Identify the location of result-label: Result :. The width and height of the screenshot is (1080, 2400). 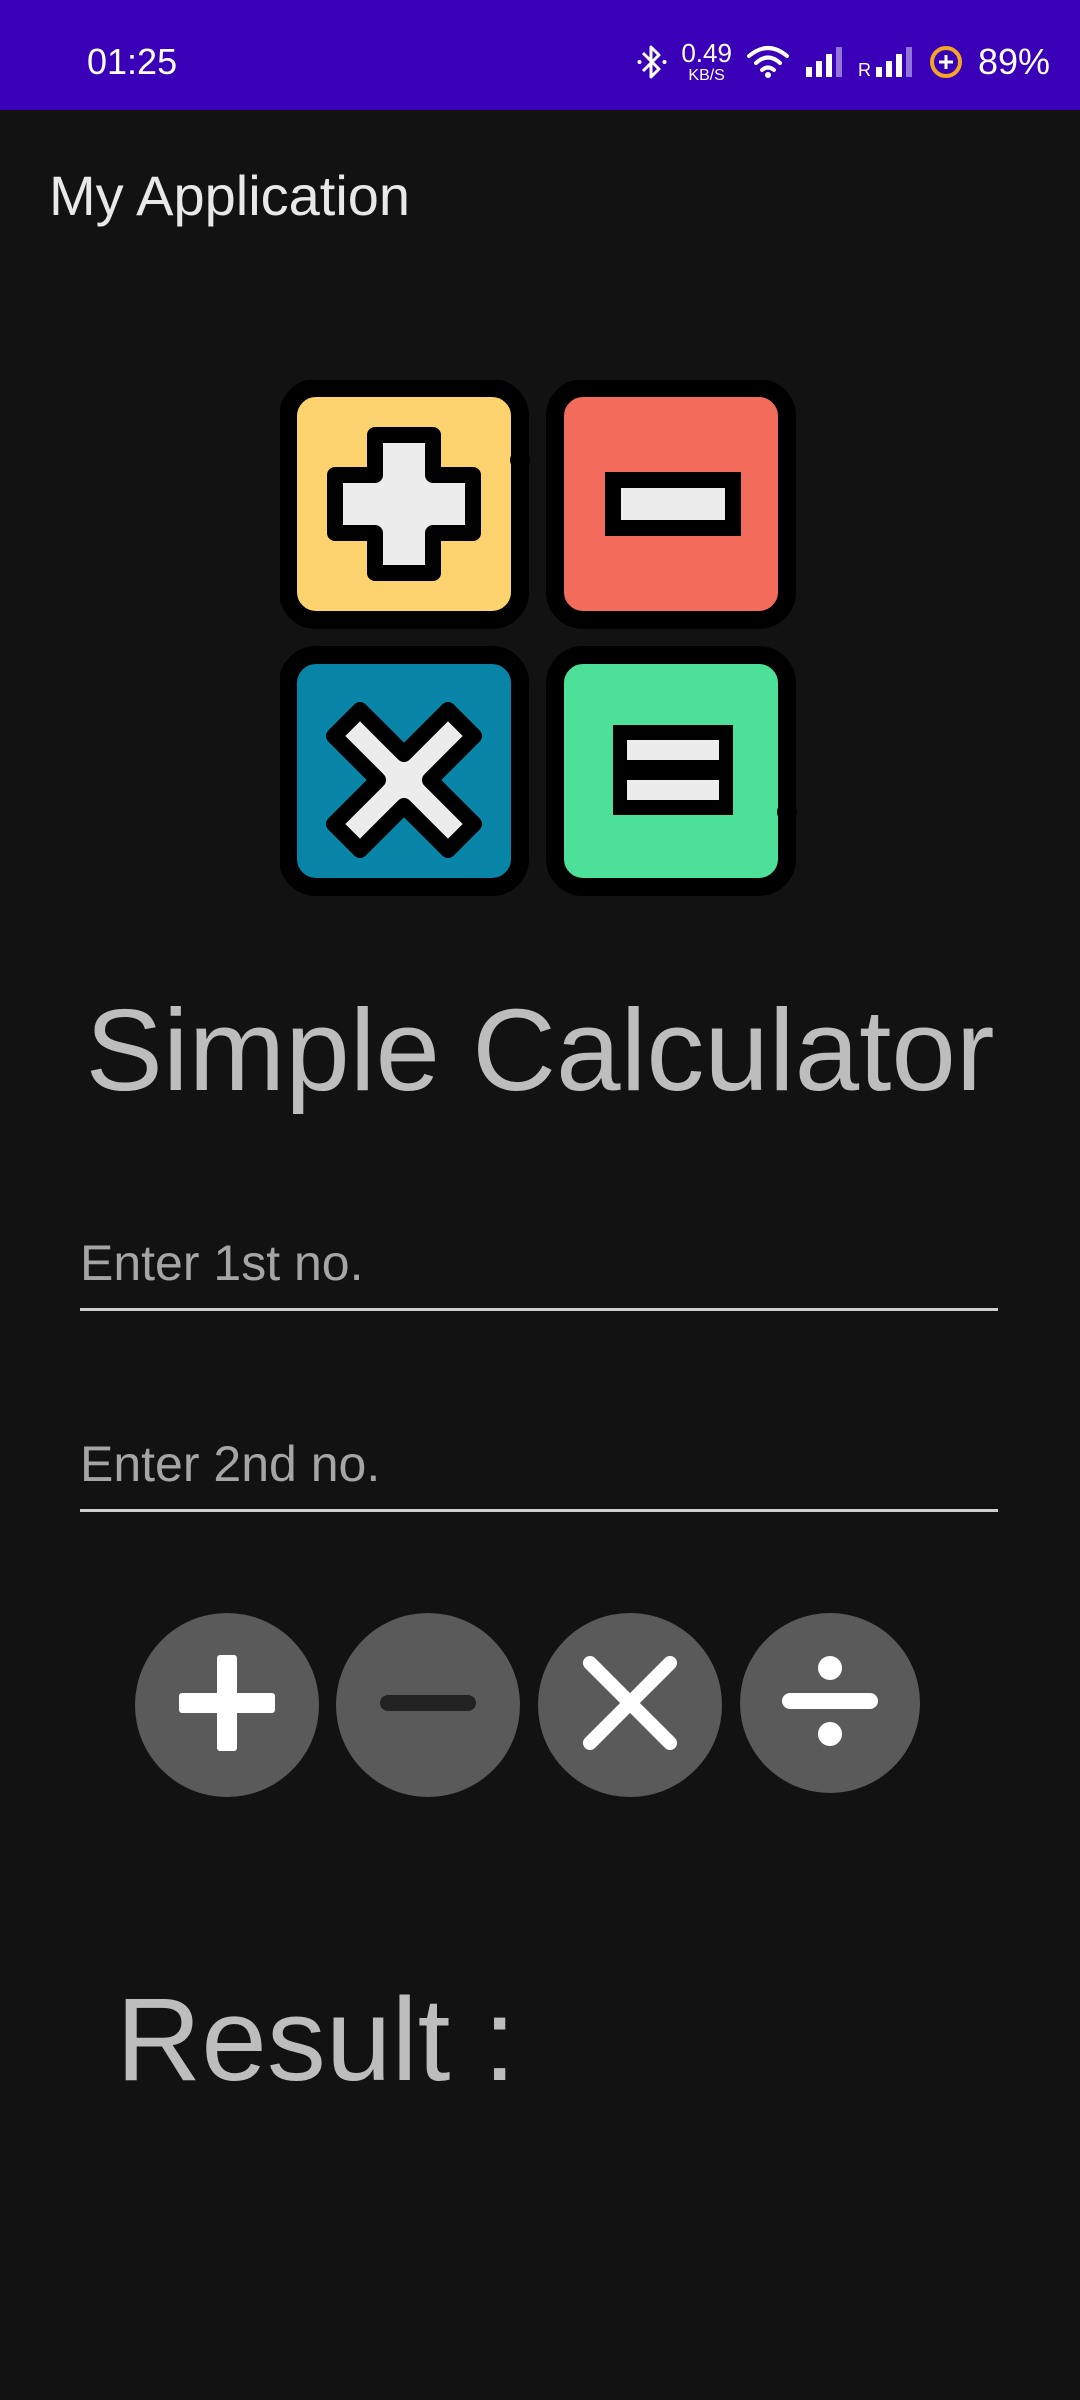
(316, 2040).